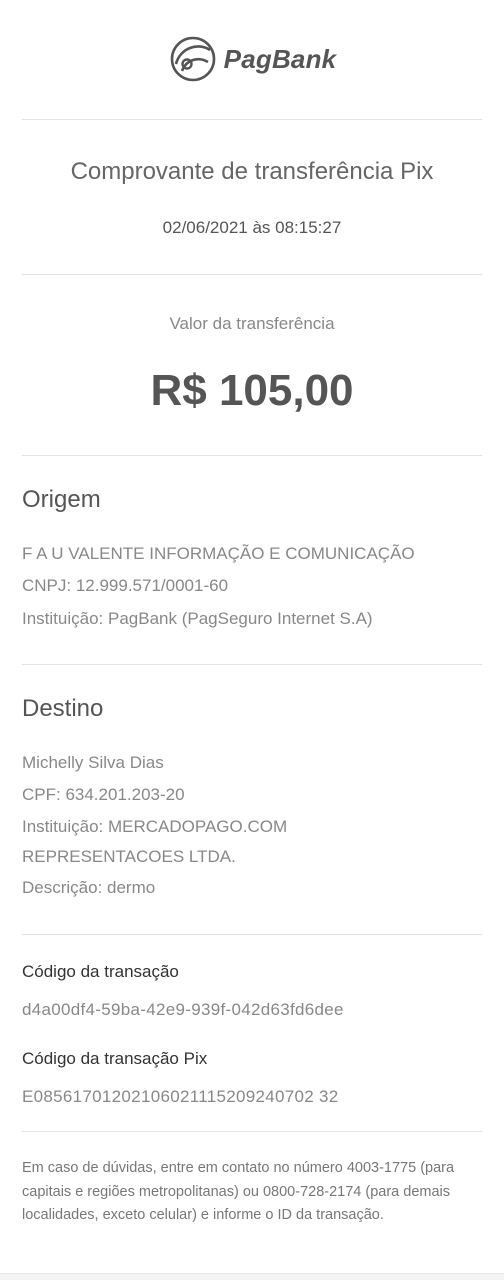 Image resolution: width=504 pixels, height=1280 pixels. I want to click on brand-logo: PagBank, so click(252, 59).